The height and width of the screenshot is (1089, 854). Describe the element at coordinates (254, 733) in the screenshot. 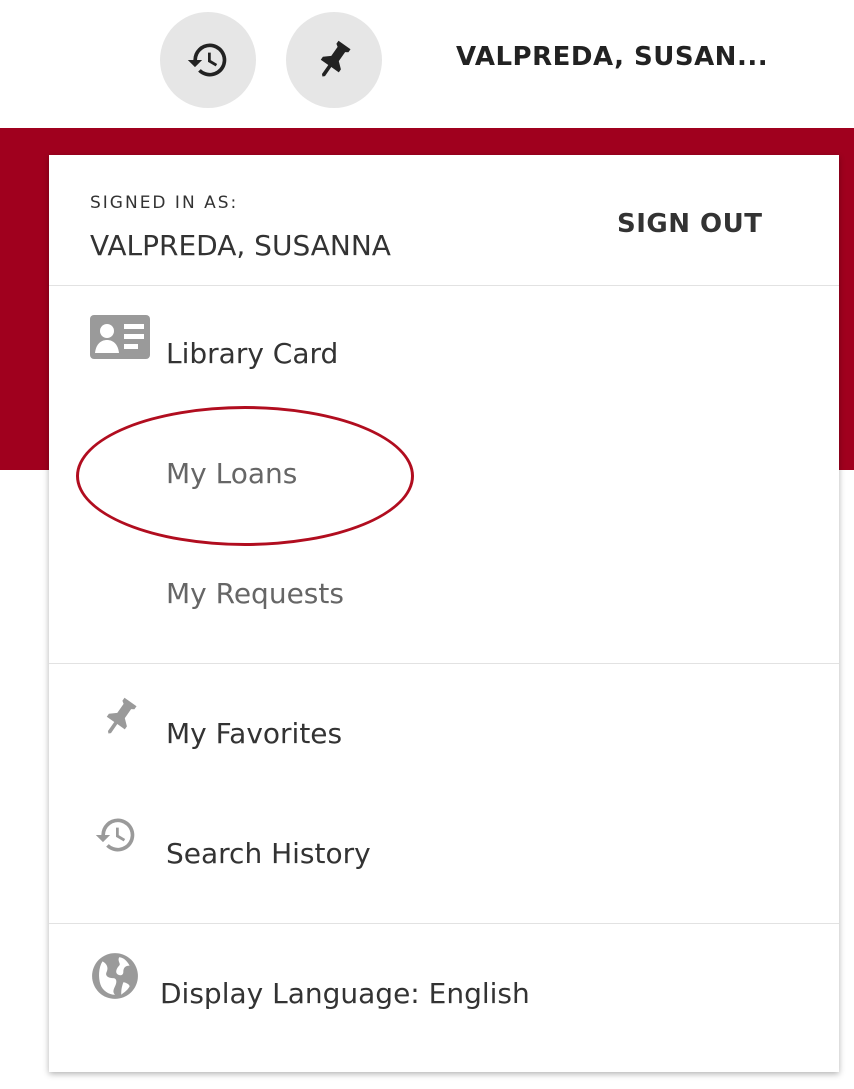

I see `my-favorites-link: My Favorites` at that location.